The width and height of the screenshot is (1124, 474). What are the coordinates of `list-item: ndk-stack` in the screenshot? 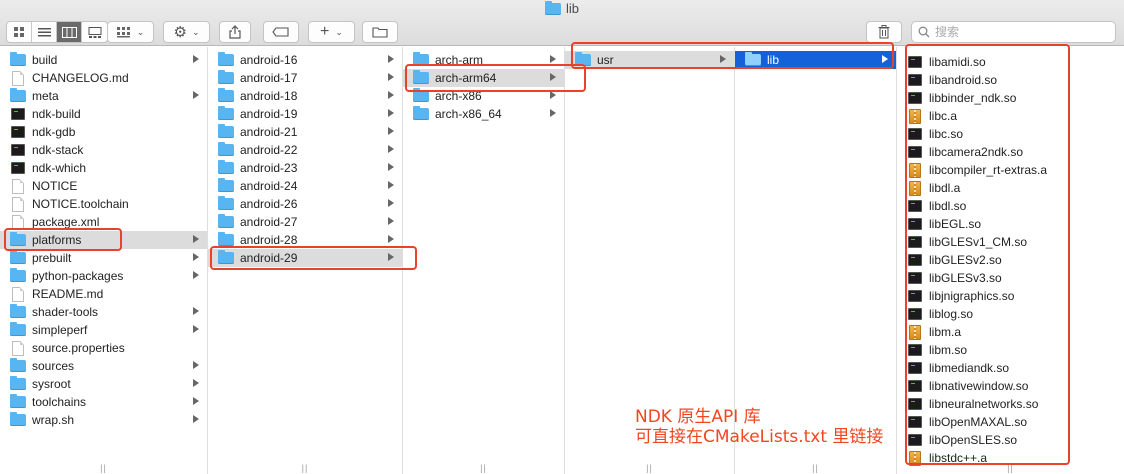 It's located at (103, 150).